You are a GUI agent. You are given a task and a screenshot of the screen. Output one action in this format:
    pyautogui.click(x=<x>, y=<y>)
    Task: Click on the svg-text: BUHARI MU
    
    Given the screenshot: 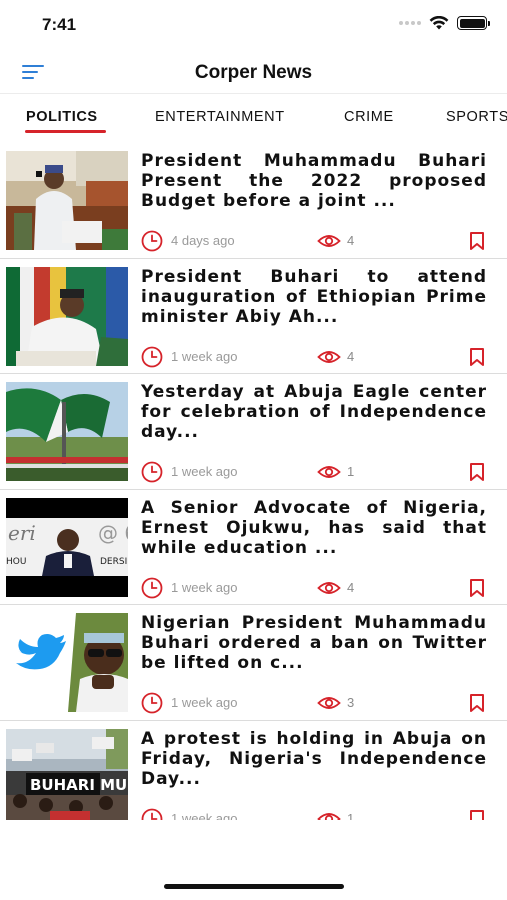 What is the action you would take?
    pyautogui.click(x=78, y=785)
    